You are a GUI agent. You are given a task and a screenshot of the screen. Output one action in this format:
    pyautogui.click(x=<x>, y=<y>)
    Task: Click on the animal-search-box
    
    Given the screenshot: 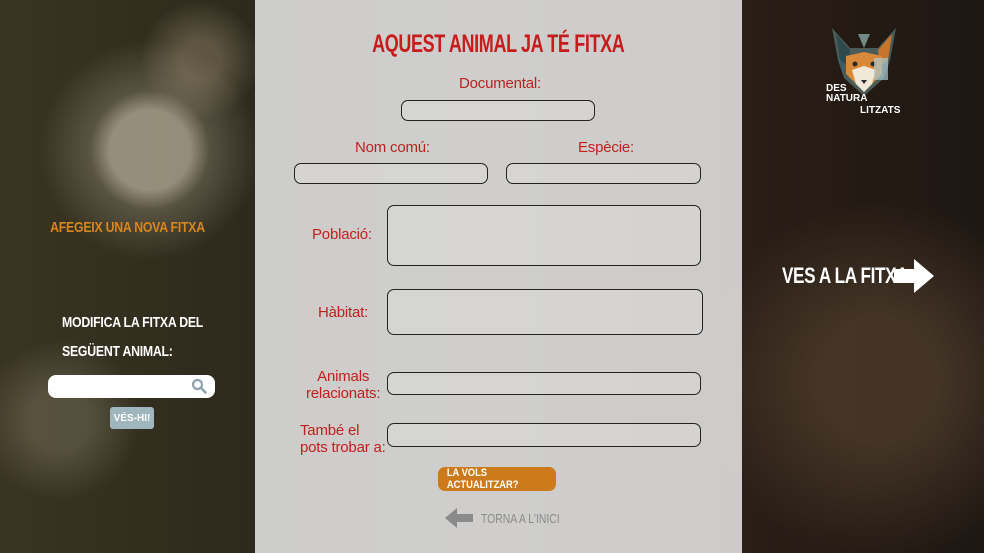 What is the action you would take?
    pyautogui.click(x=131, y=386)
    